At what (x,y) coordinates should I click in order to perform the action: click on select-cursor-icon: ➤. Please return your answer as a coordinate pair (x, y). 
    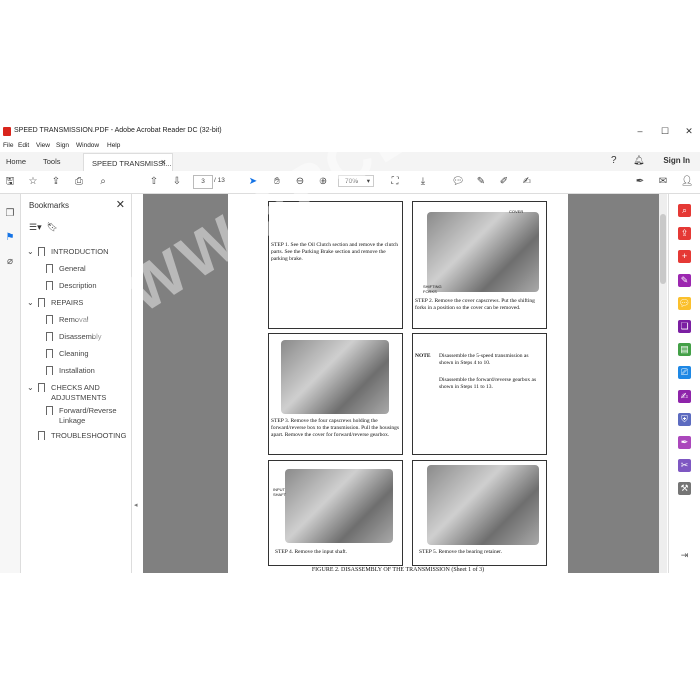
    Looking at the image, I should click on (253, 182).